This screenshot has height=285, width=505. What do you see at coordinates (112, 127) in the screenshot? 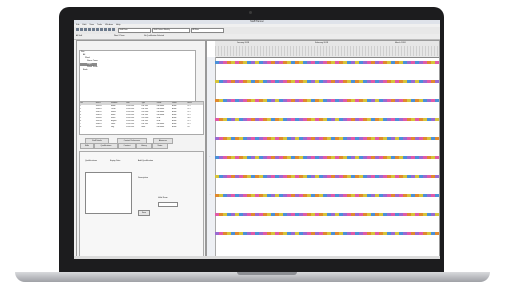
I see `table-cell: King` at bounding box center [112, 127].